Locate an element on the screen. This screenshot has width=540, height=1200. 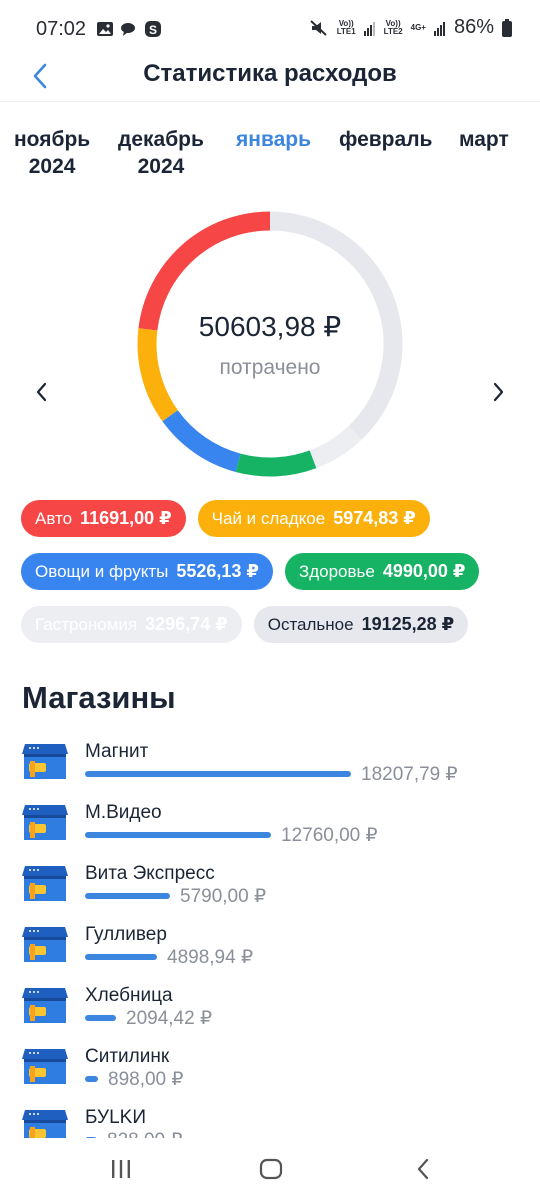
chip-row: Авто 11691,00 ₽ Чай и сладкое 5974,83 ₽ is located at coordinates (225, 518).